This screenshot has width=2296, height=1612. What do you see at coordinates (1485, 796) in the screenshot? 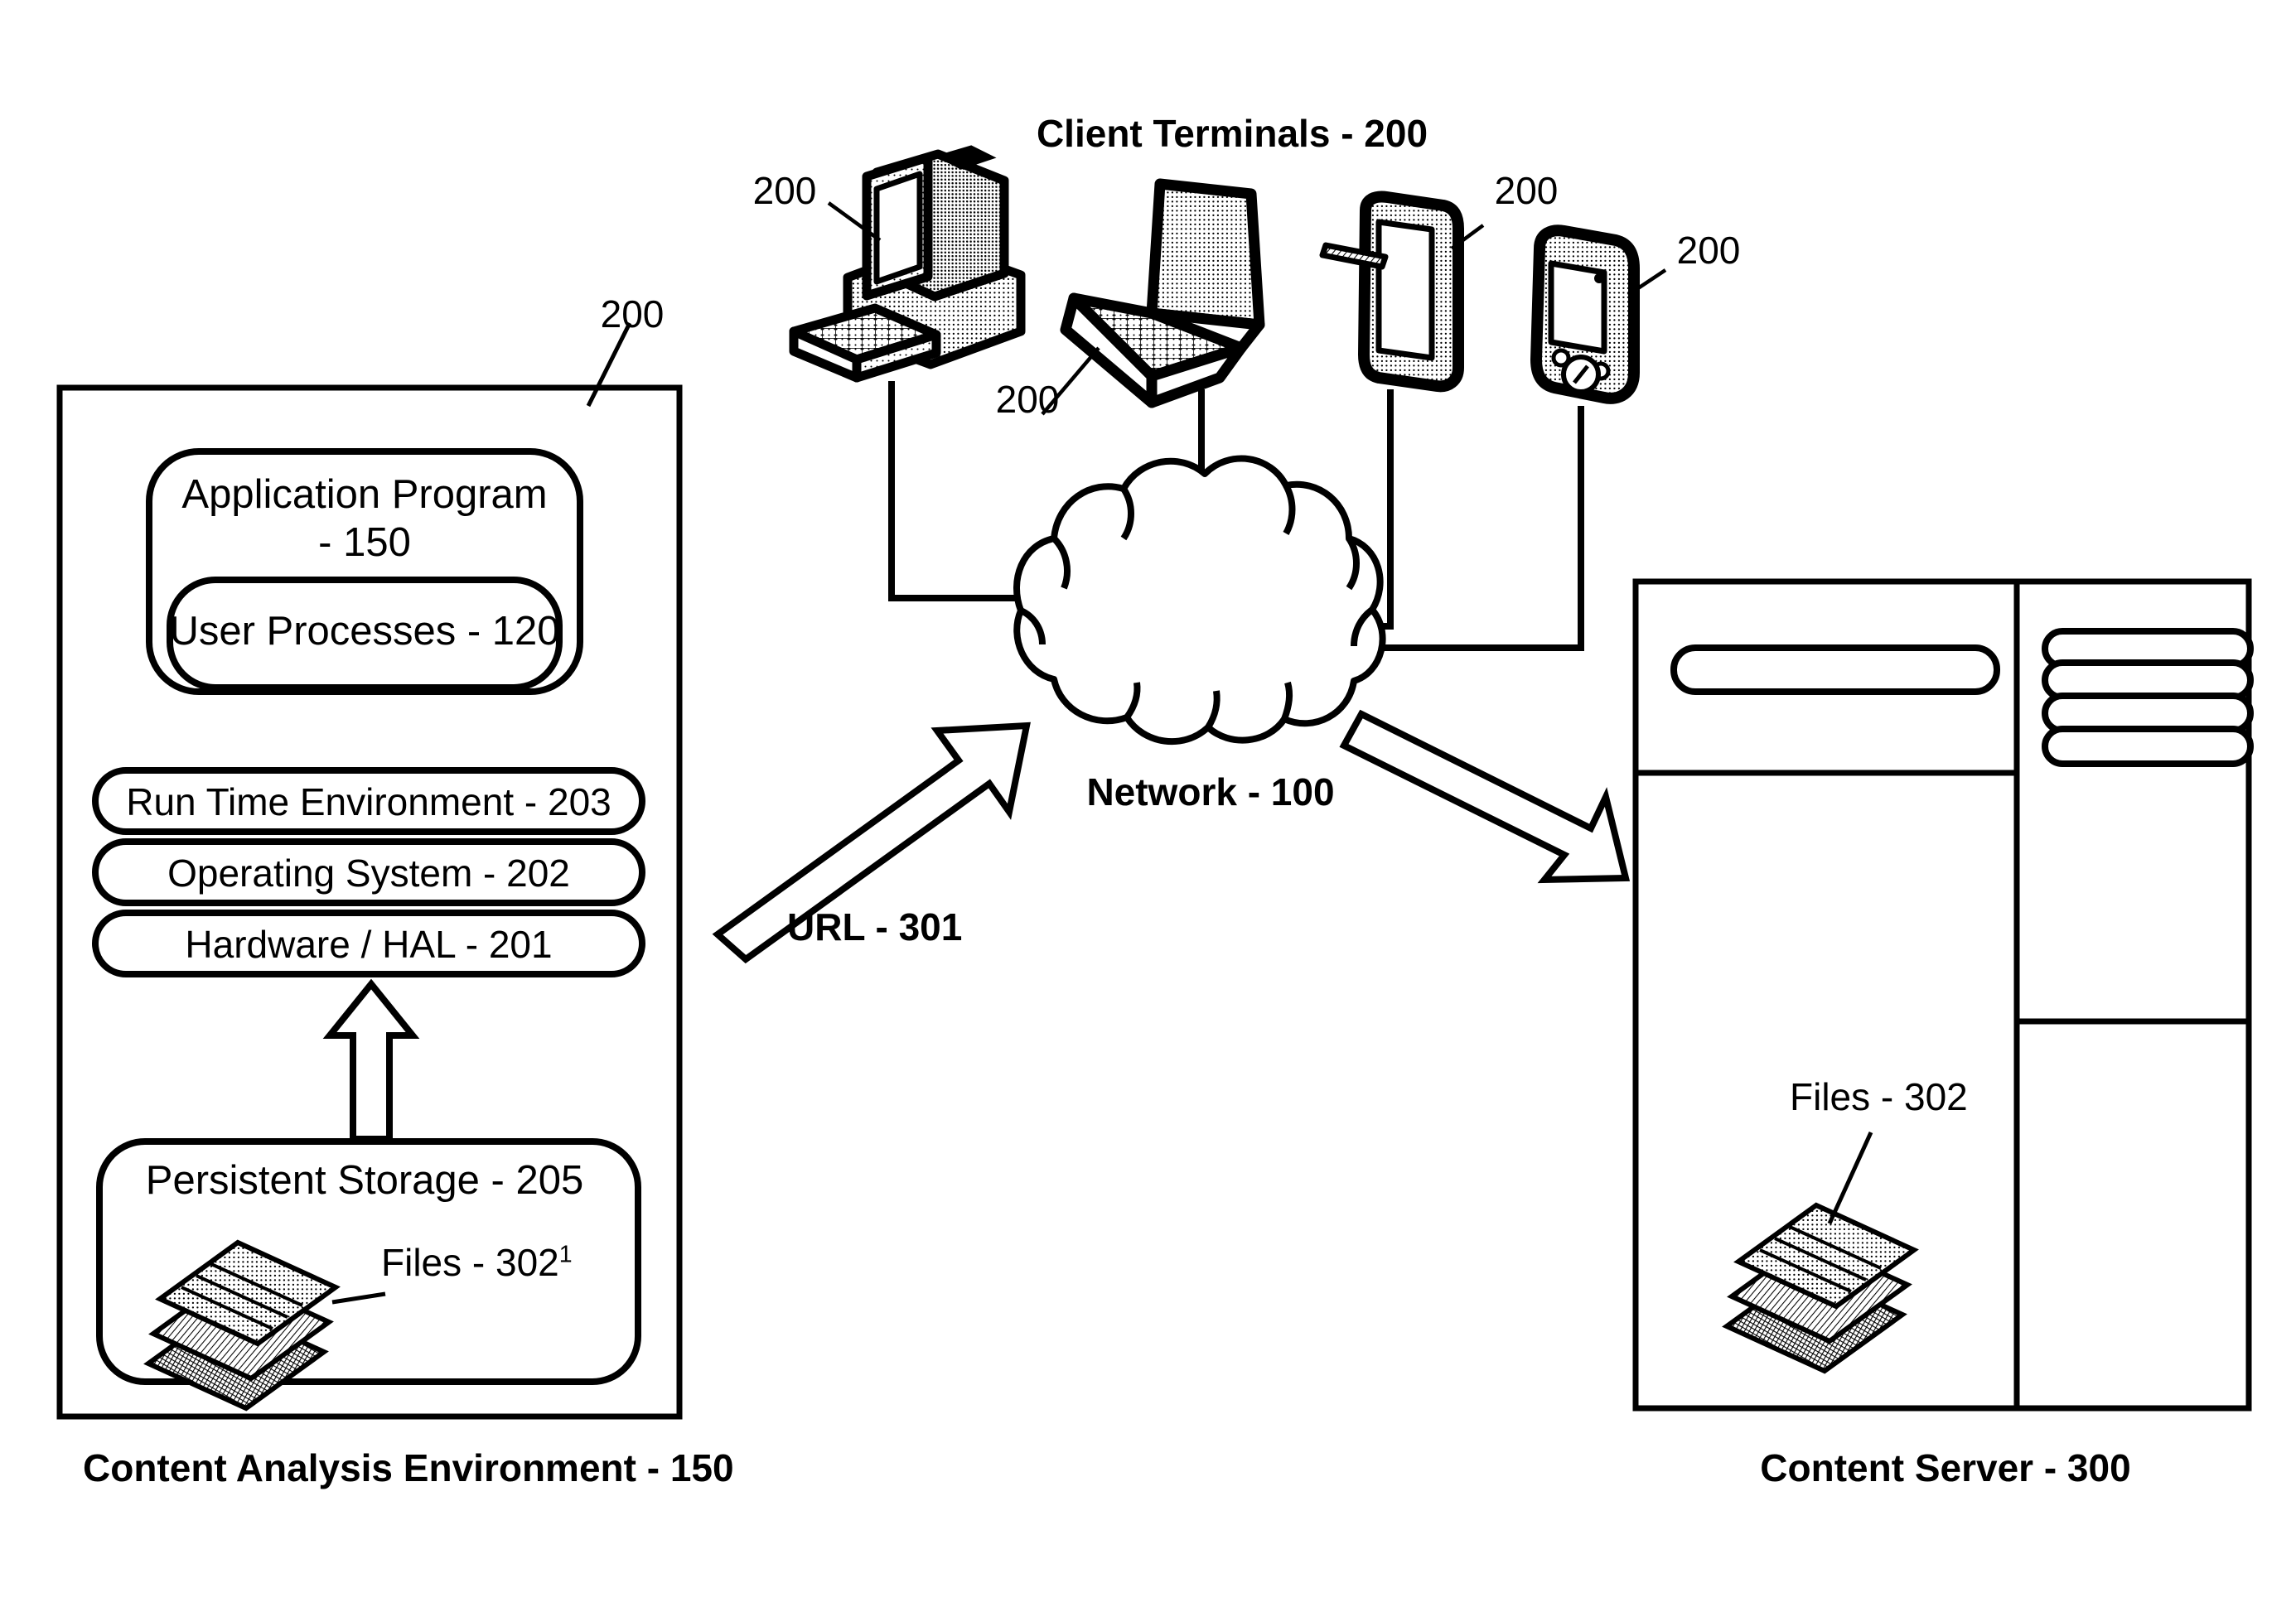
I see `server-arrow` at bounding box center [1485, 796].